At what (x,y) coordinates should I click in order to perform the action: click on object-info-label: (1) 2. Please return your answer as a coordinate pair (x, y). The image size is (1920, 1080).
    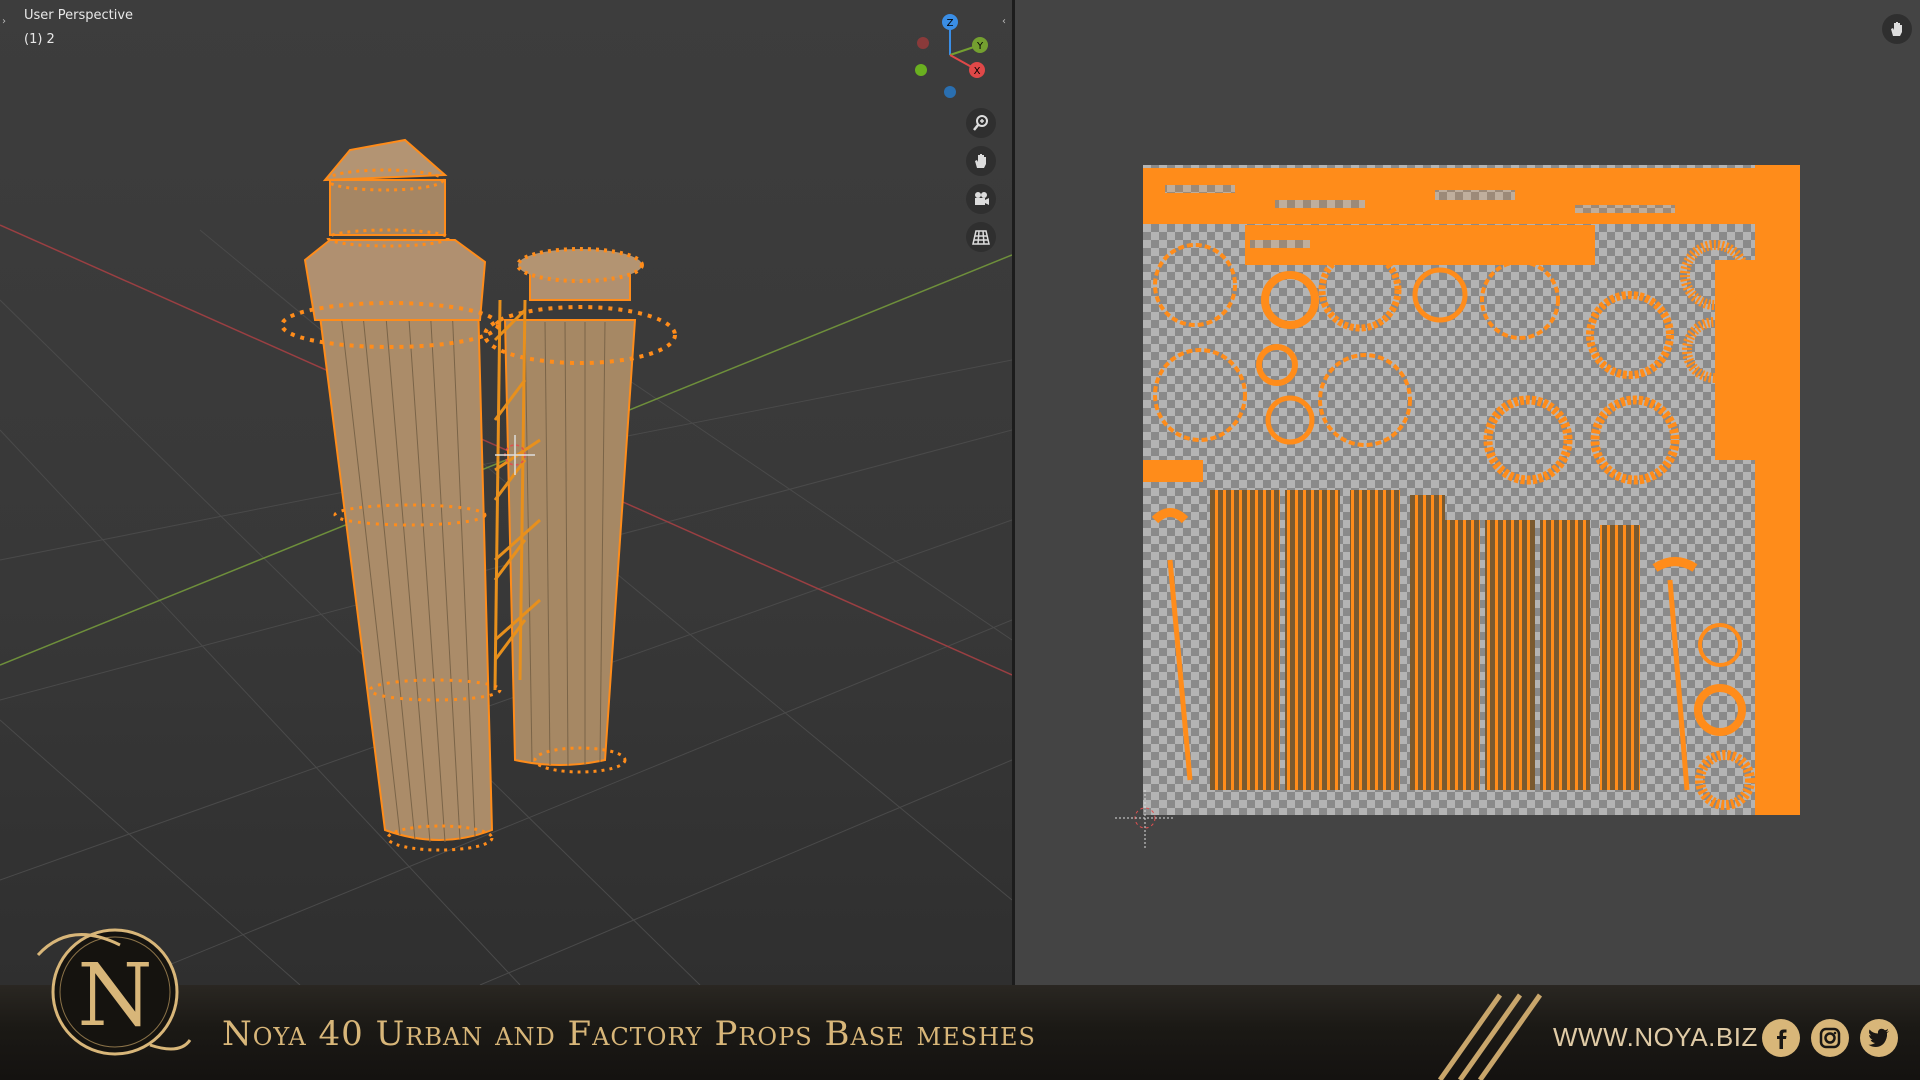
    Looking at the image, I should click on (39, 39).